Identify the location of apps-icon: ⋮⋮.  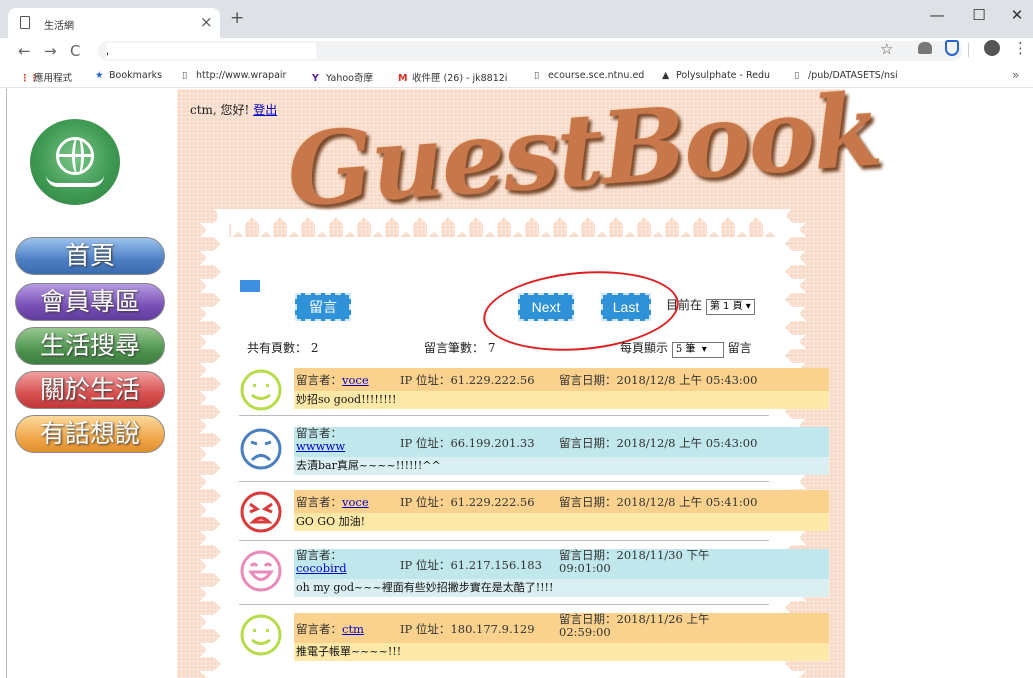
(29, 78).